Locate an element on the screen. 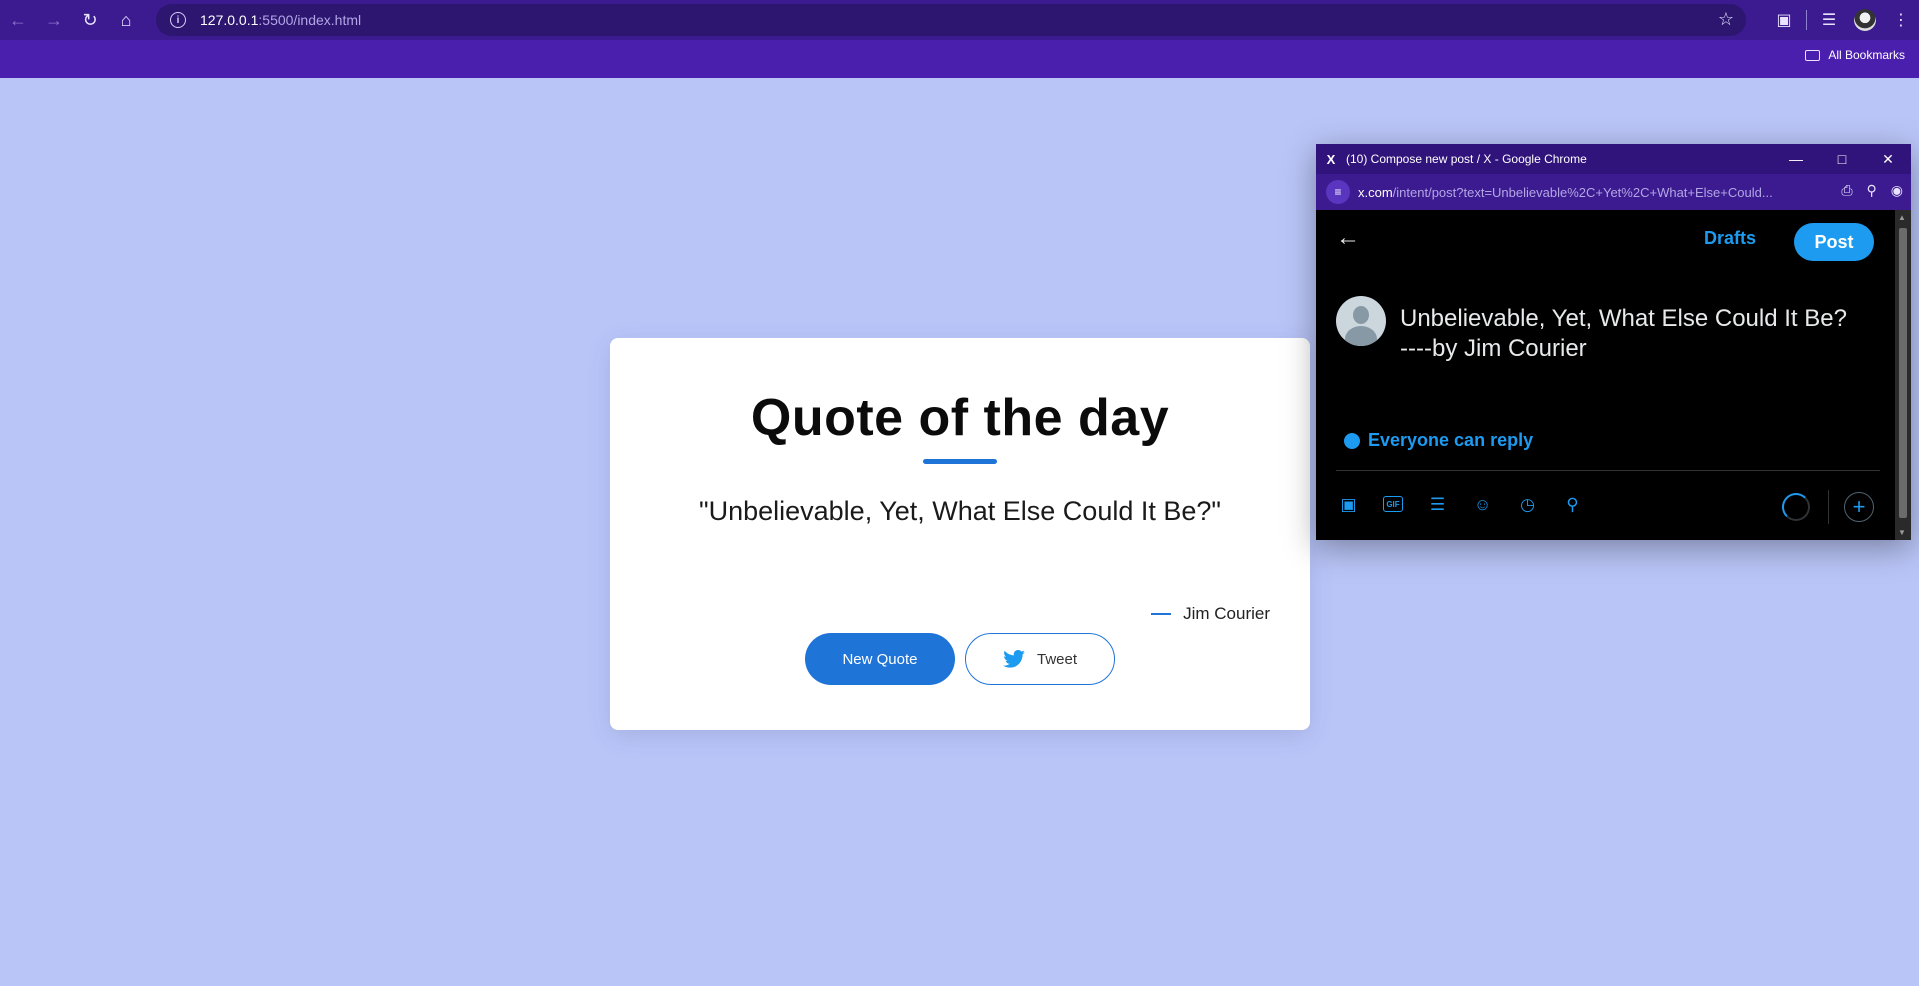  reply-setting-button: Everyone can reply is located at coordinates (1438, 440).